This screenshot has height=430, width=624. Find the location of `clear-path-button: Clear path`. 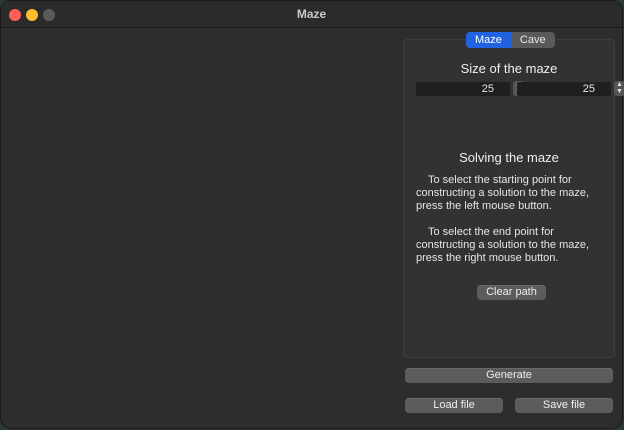

clear-path-button: Clear path is located at coordinates (511, 292).